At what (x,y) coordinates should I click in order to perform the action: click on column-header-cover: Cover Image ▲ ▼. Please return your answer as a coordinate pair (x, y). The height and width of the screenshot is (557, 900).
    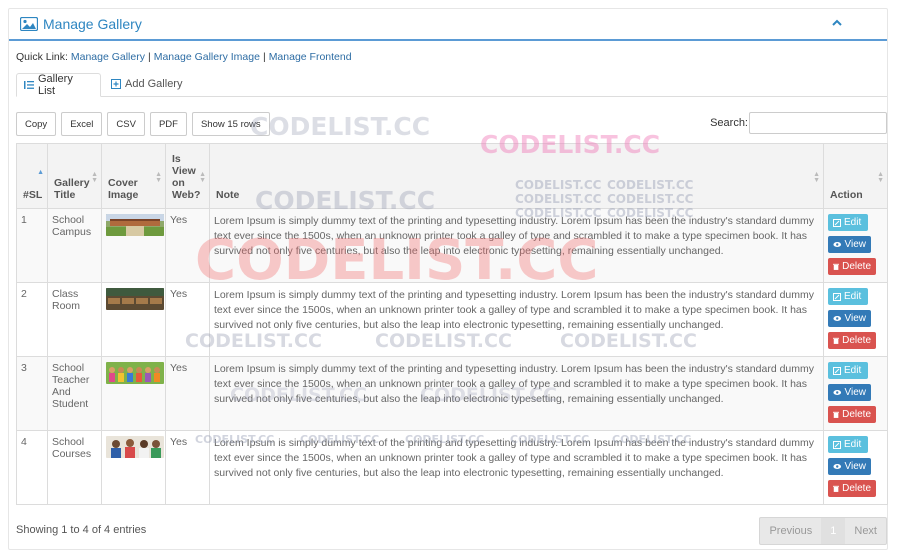
    Looking at the image, I should click on (133, 176).